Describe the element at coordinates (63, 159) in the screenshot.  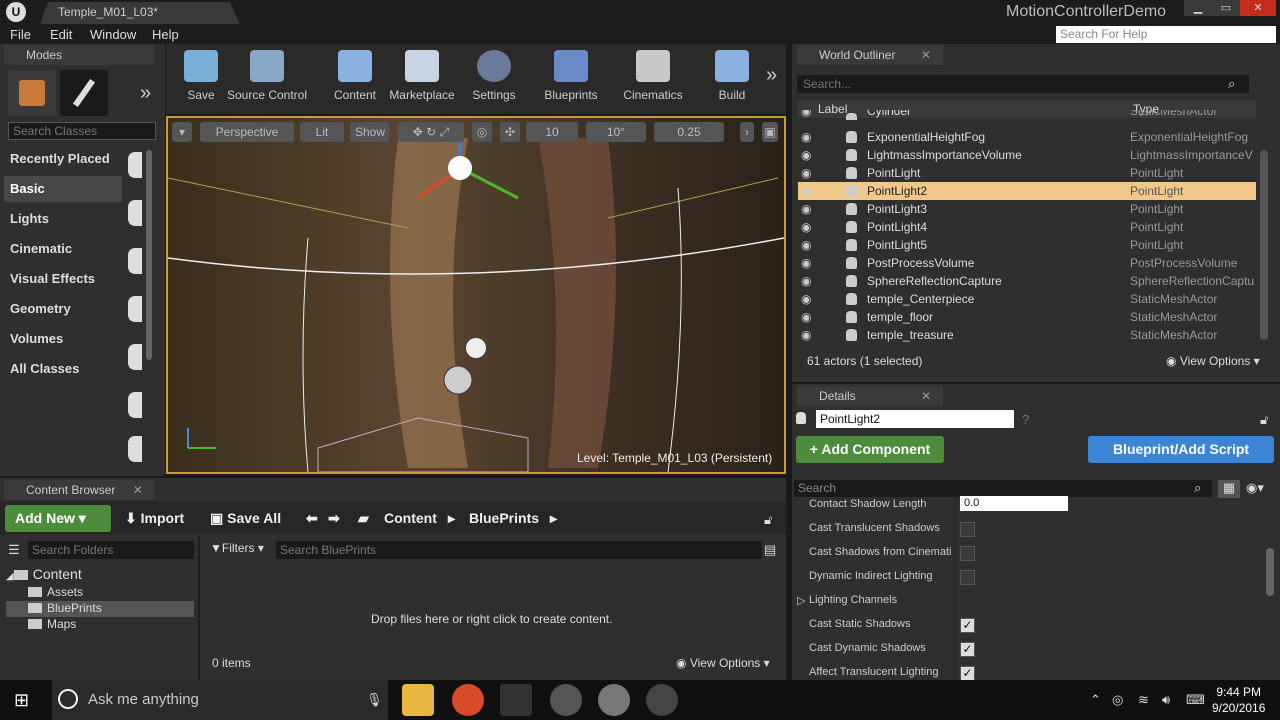
I see `category-recently-placed: Recently Placed` at that location.